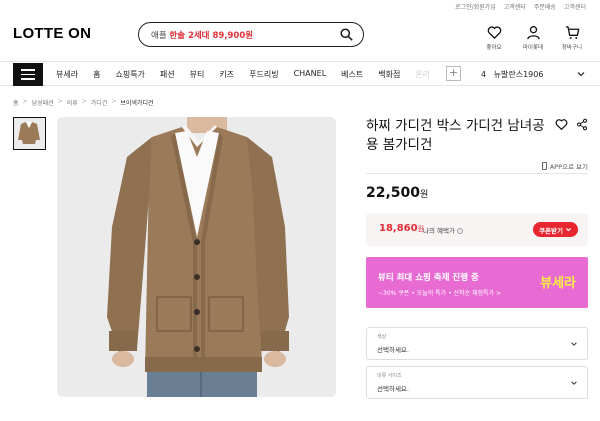 This screenshot has height=421, width=600. I want to click on mylotte-button: 마이롯데, so click(533, 38).